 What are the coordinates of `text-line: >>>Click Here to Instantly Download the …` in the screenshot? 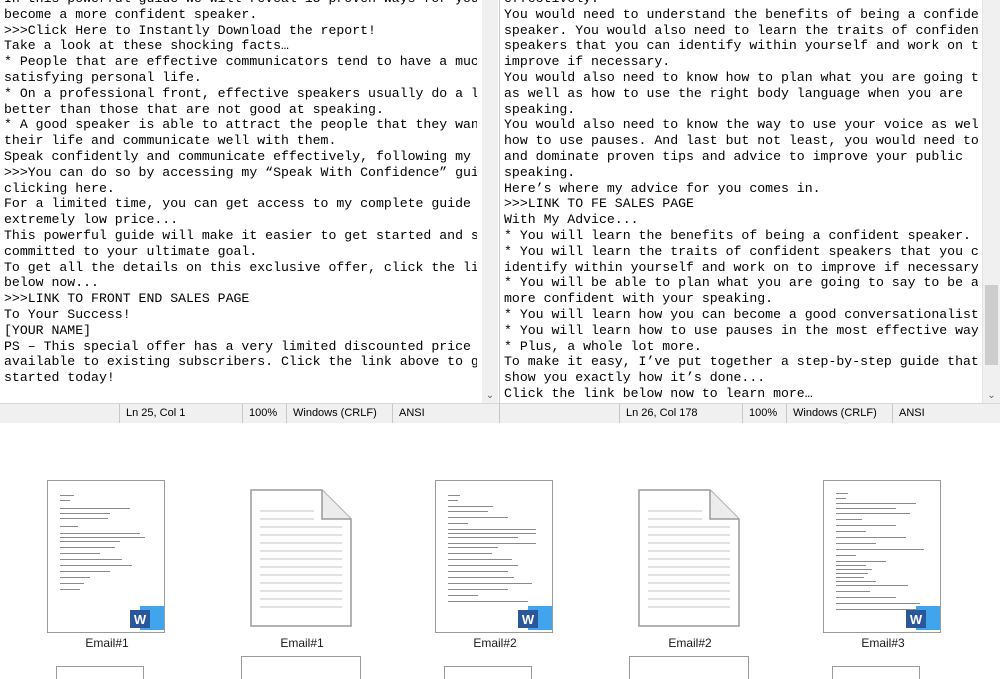 It's located at (190, 30).